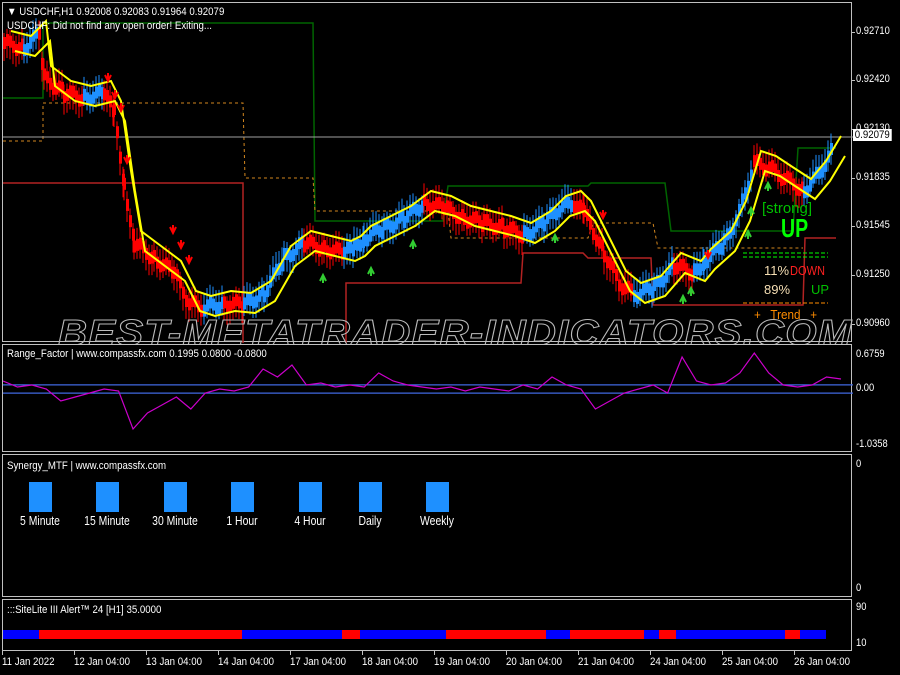 The height and width of the screenshot is (675, 900). Describe the element at coordinates (861, 607) in the screenshot. I see `sitelite-axis-top: 90` at that location.